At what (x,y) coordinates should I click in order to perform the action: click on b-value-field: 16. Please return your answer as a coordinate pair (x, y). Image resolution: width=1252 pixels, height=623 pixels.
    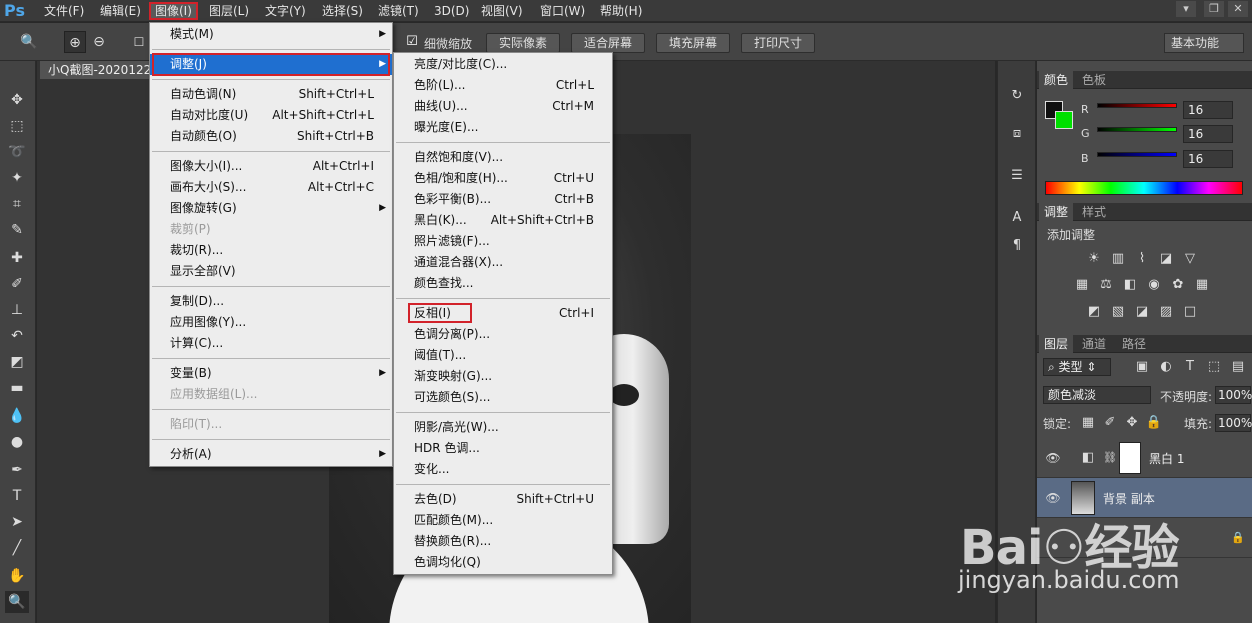
    Looking at the image, I should click on (1208, 159).